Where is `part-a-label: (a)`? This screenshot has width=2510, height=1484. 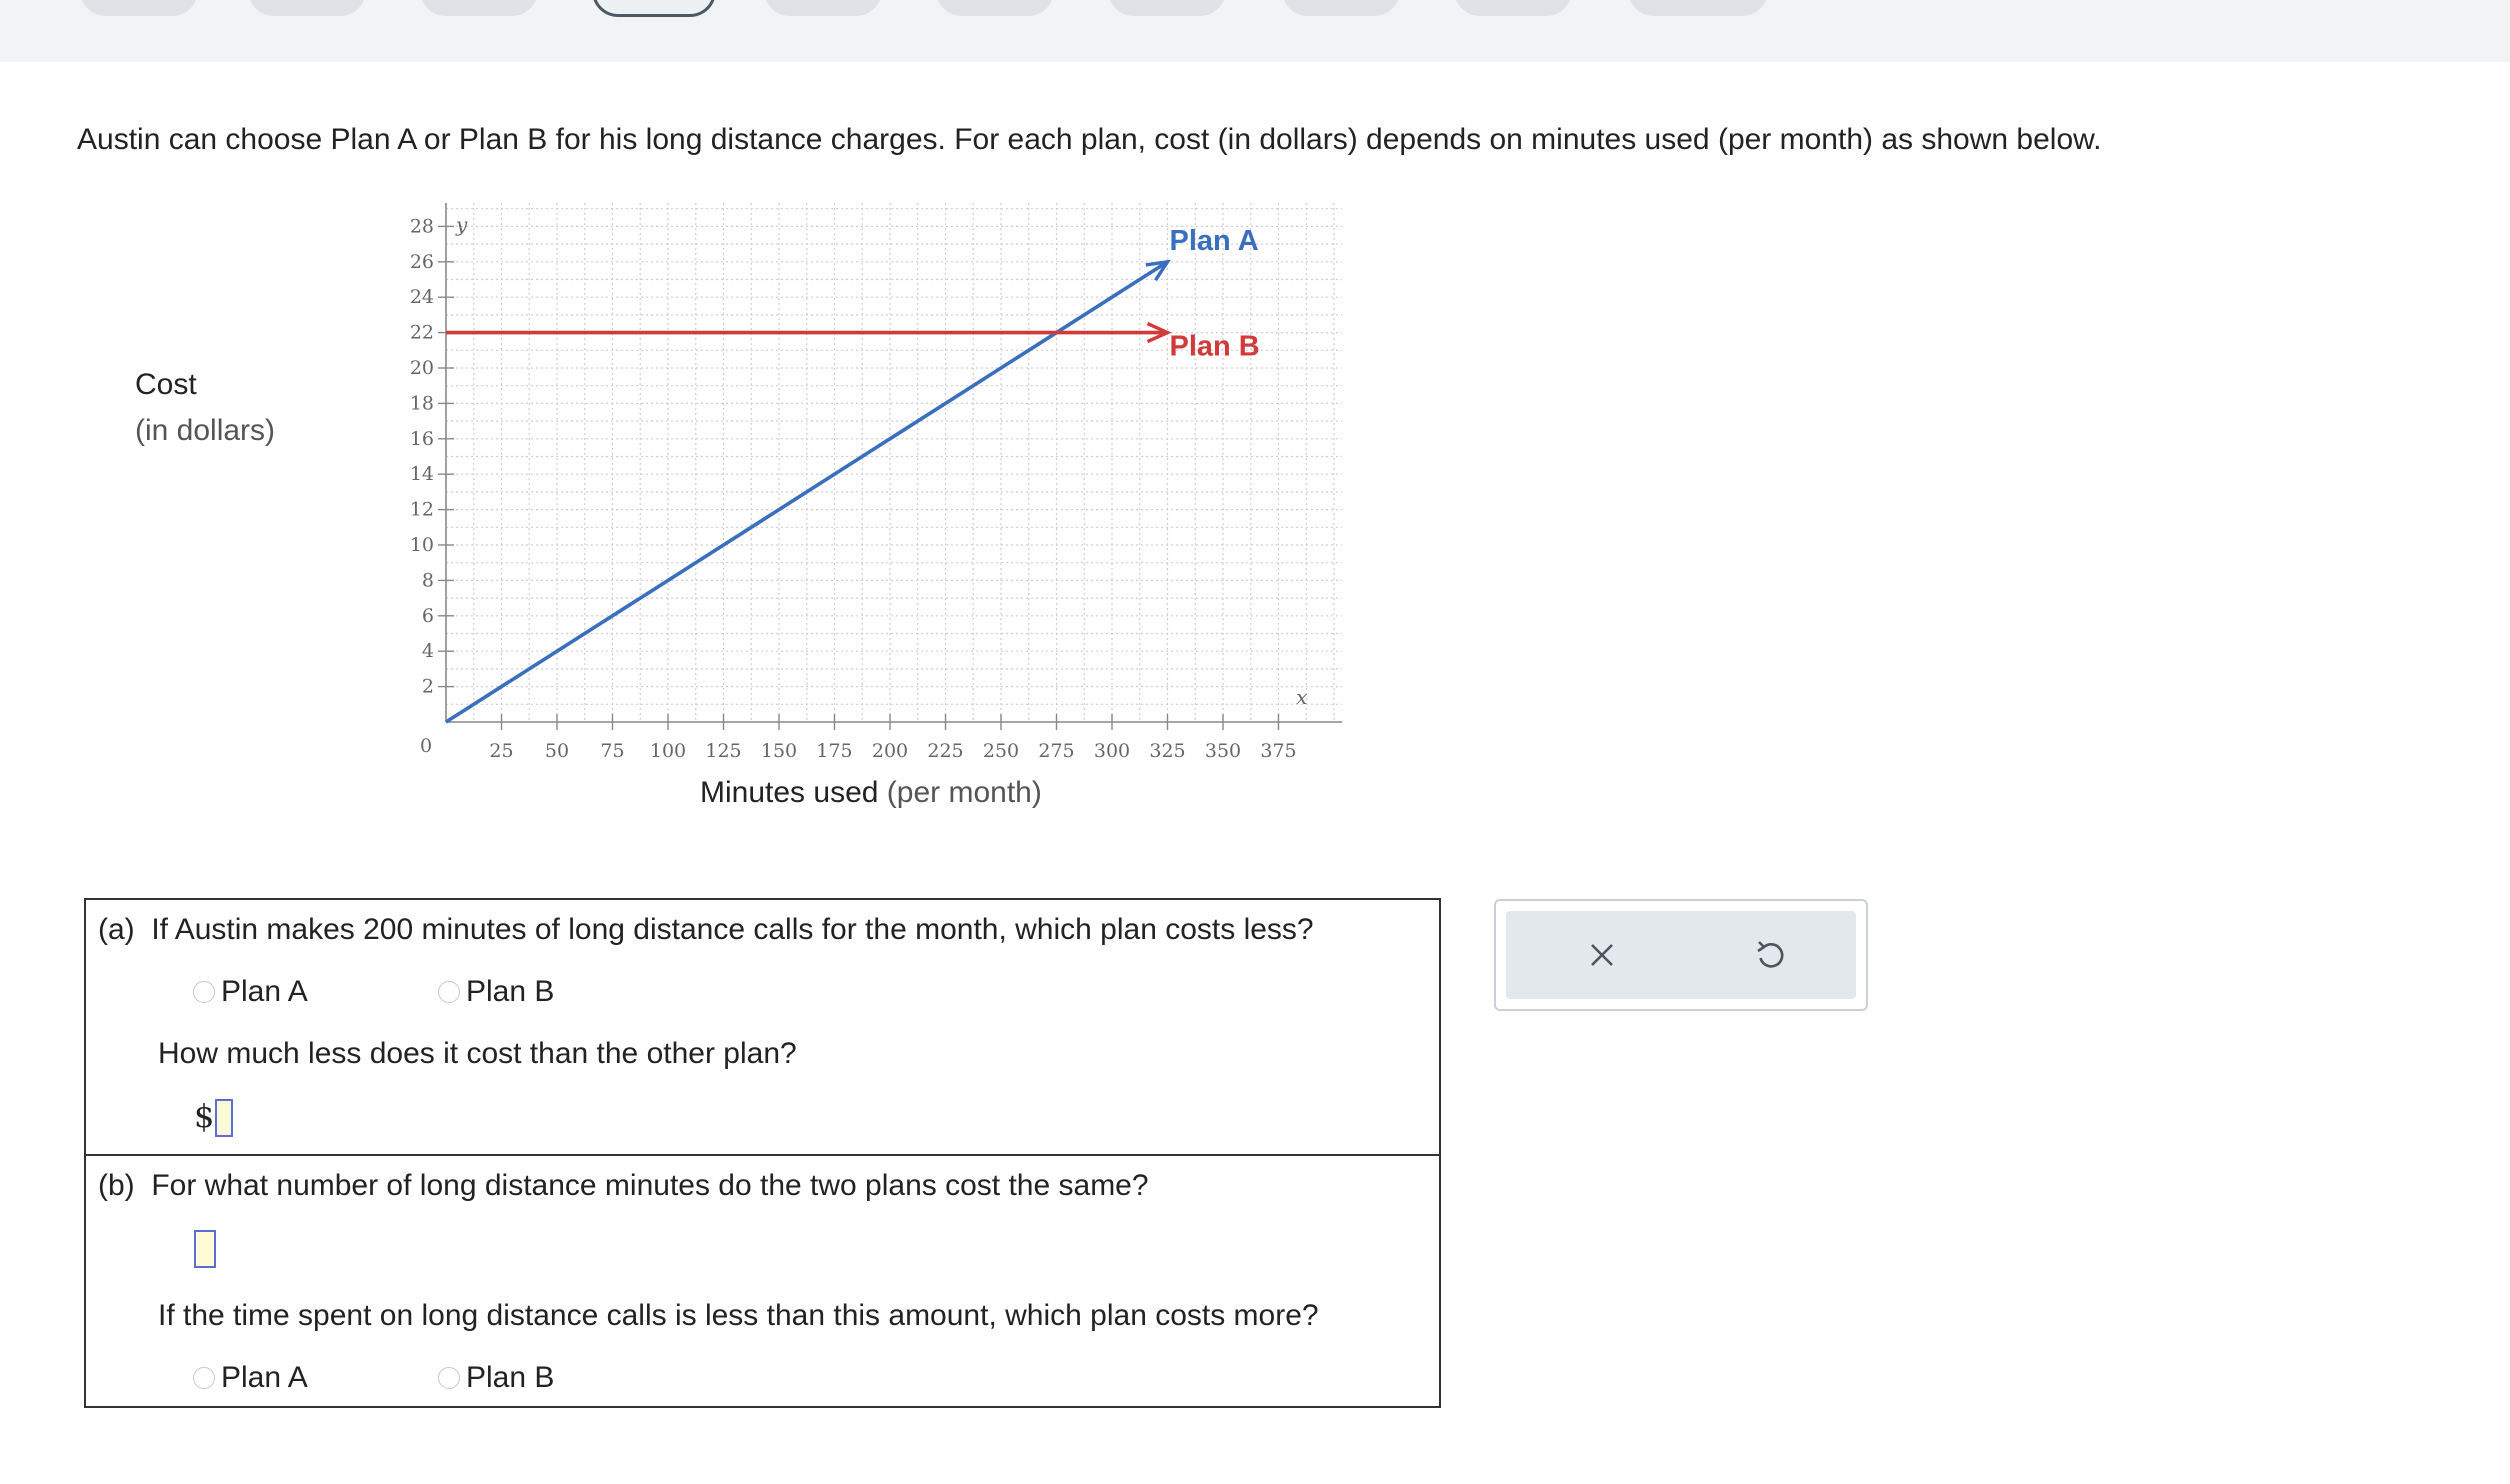
part-a-label: (a) is located at coordinates (116, 929).